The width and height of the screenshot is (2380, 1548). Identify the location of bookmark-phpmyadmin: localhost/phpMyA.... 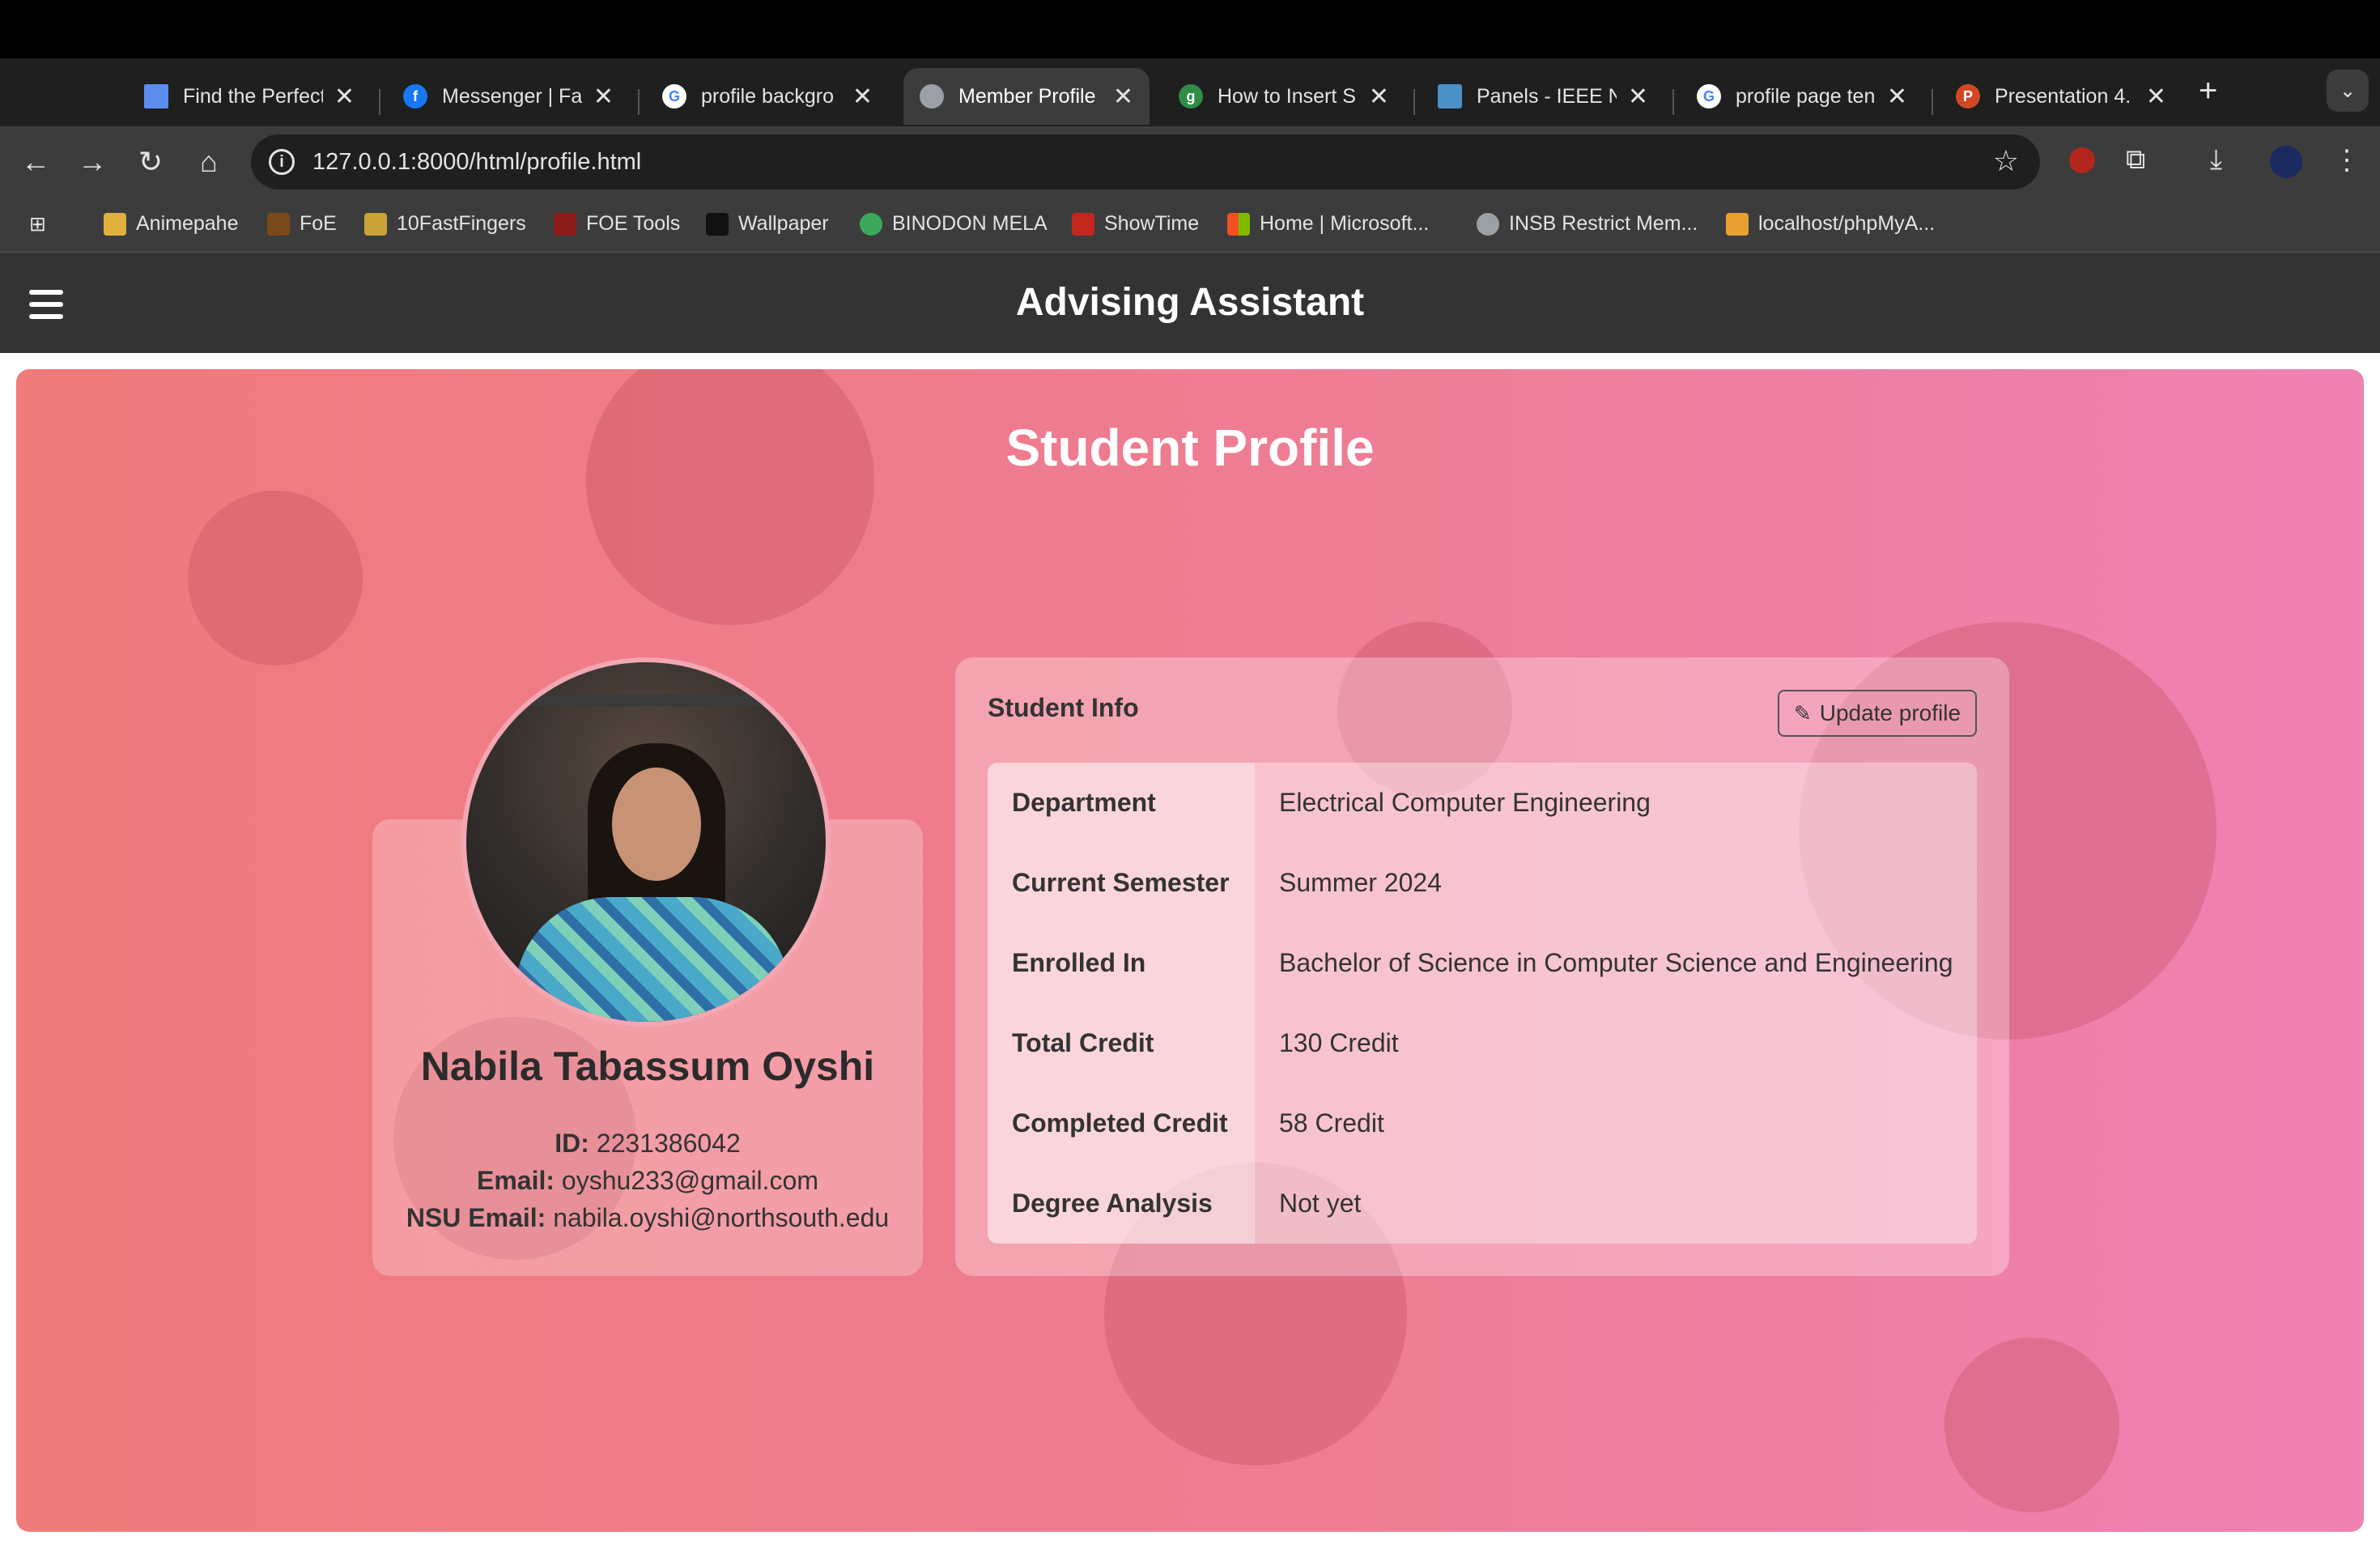
(1831, 224).